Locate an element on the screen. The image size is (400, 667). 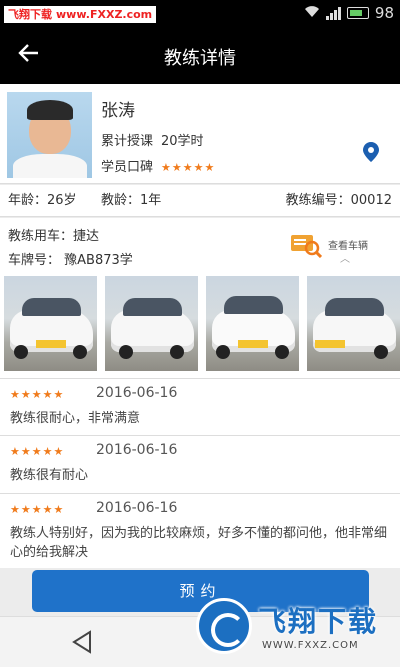
coach-profile-card: 张涛 累计授课 20学时 学员口碑 ★★★★★ is located at coordinates (200, 134).